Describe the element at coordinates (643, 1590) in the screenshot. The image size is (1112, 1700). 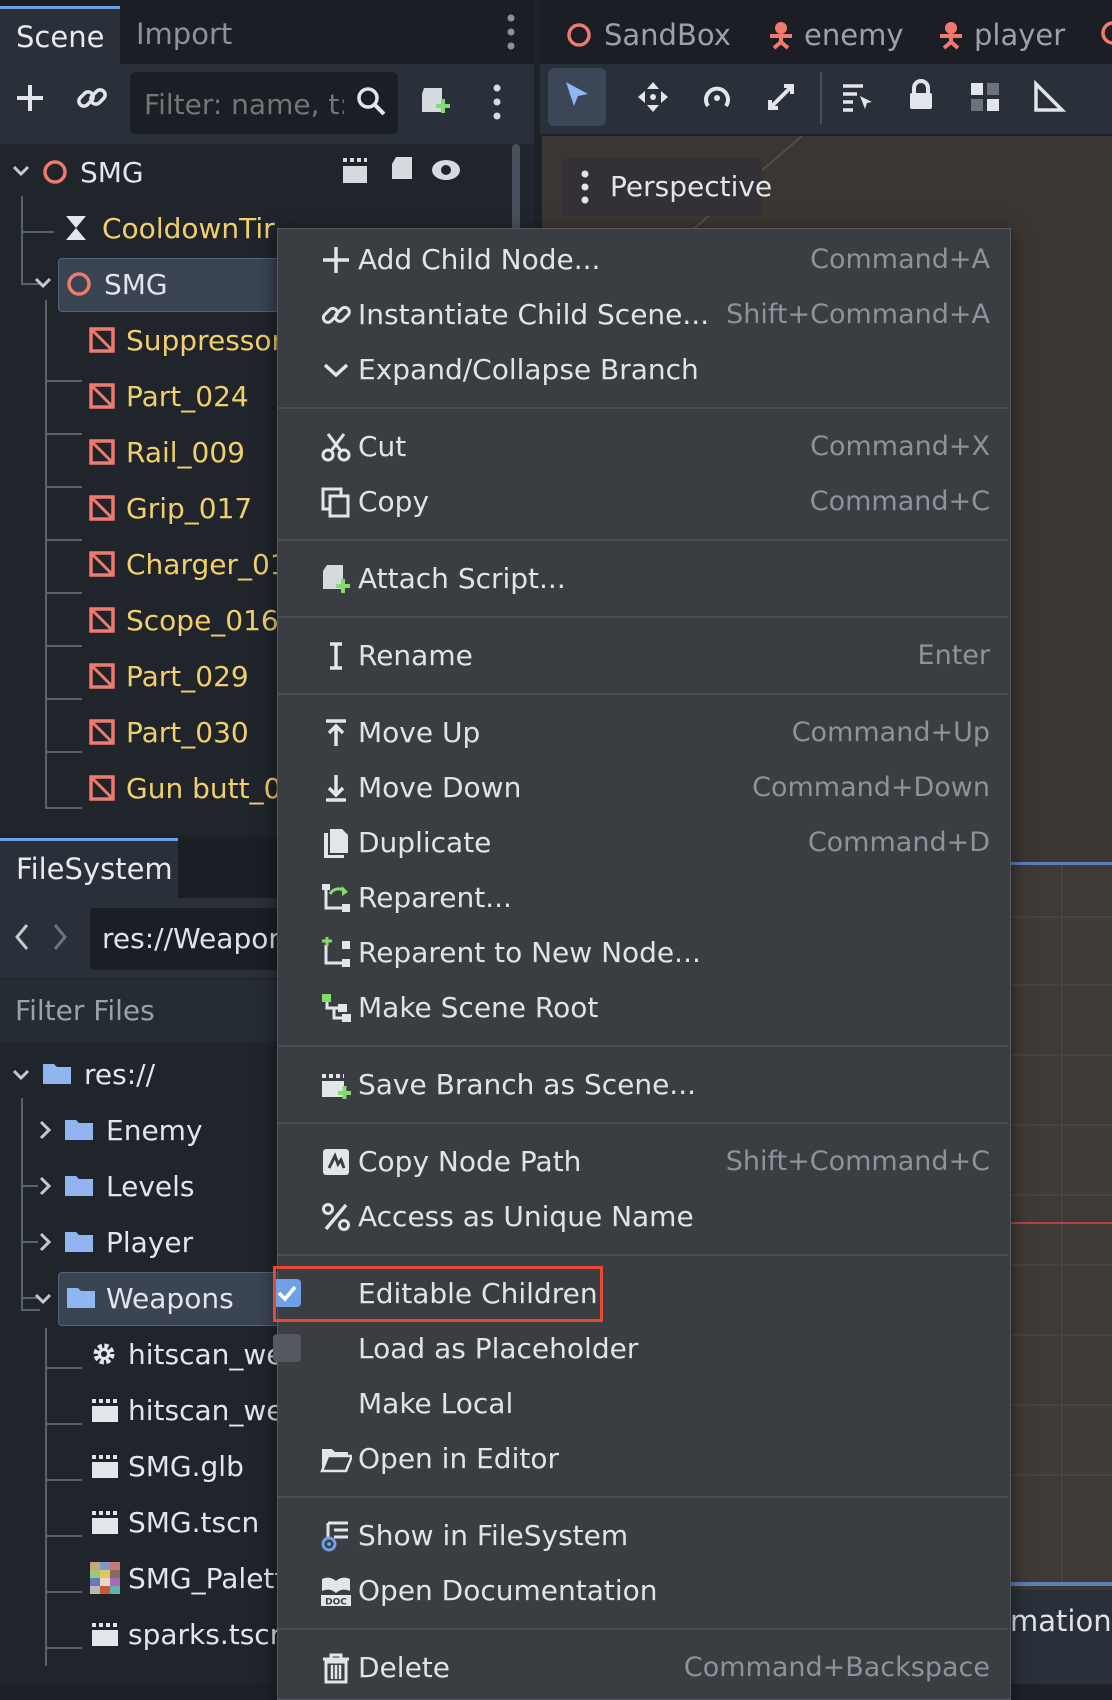
I see `menu-item-open-documentation: DOC Open Documentation` at that location.